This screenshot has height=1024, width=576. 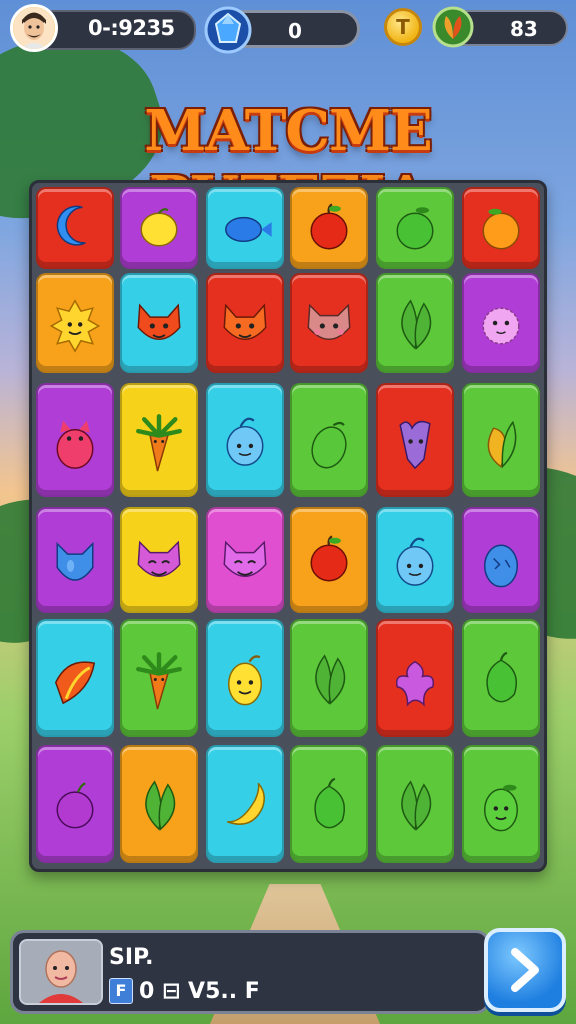 I want to click on orange-icon, so click(x=501, y=229).